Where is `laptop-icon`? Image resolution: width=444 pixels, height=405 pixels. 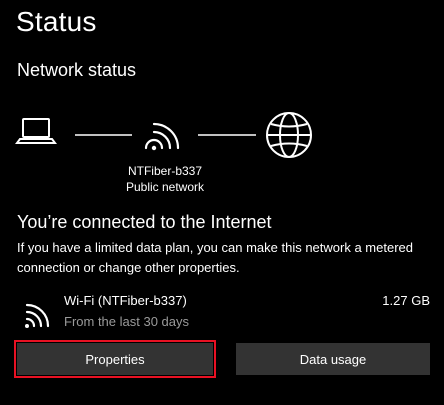 laptop-icon is located at coordinates (36, 131).